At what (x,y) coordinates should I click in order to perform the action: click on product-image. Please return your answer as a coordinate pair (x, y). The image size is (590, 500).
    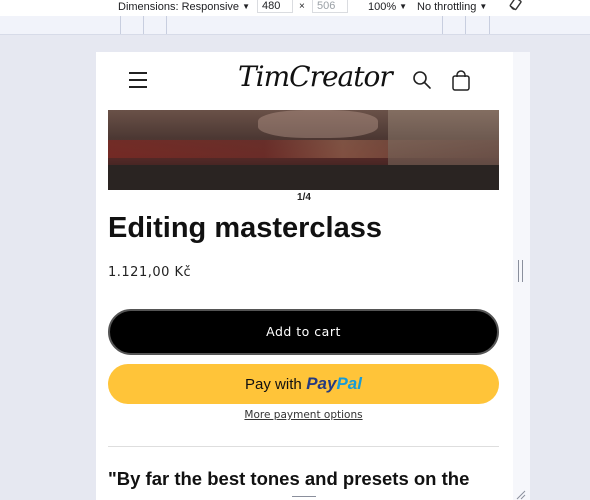
    Looking at the image, I should click on (303, 150).